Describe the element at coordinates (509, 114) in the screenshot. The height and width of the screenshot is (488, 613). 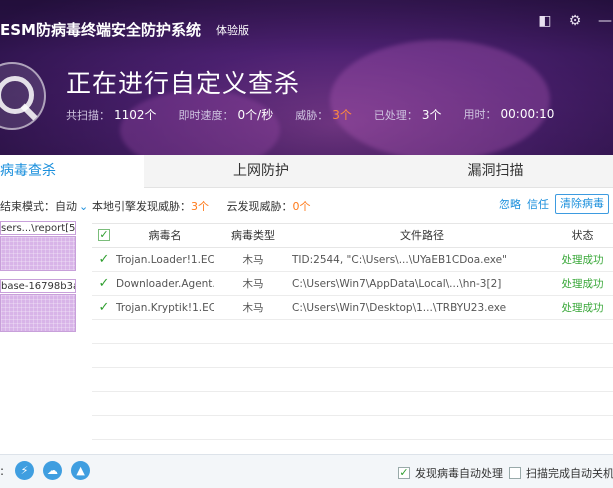
I see `stat-elapsed: 用时： 00:00:10` at that location.